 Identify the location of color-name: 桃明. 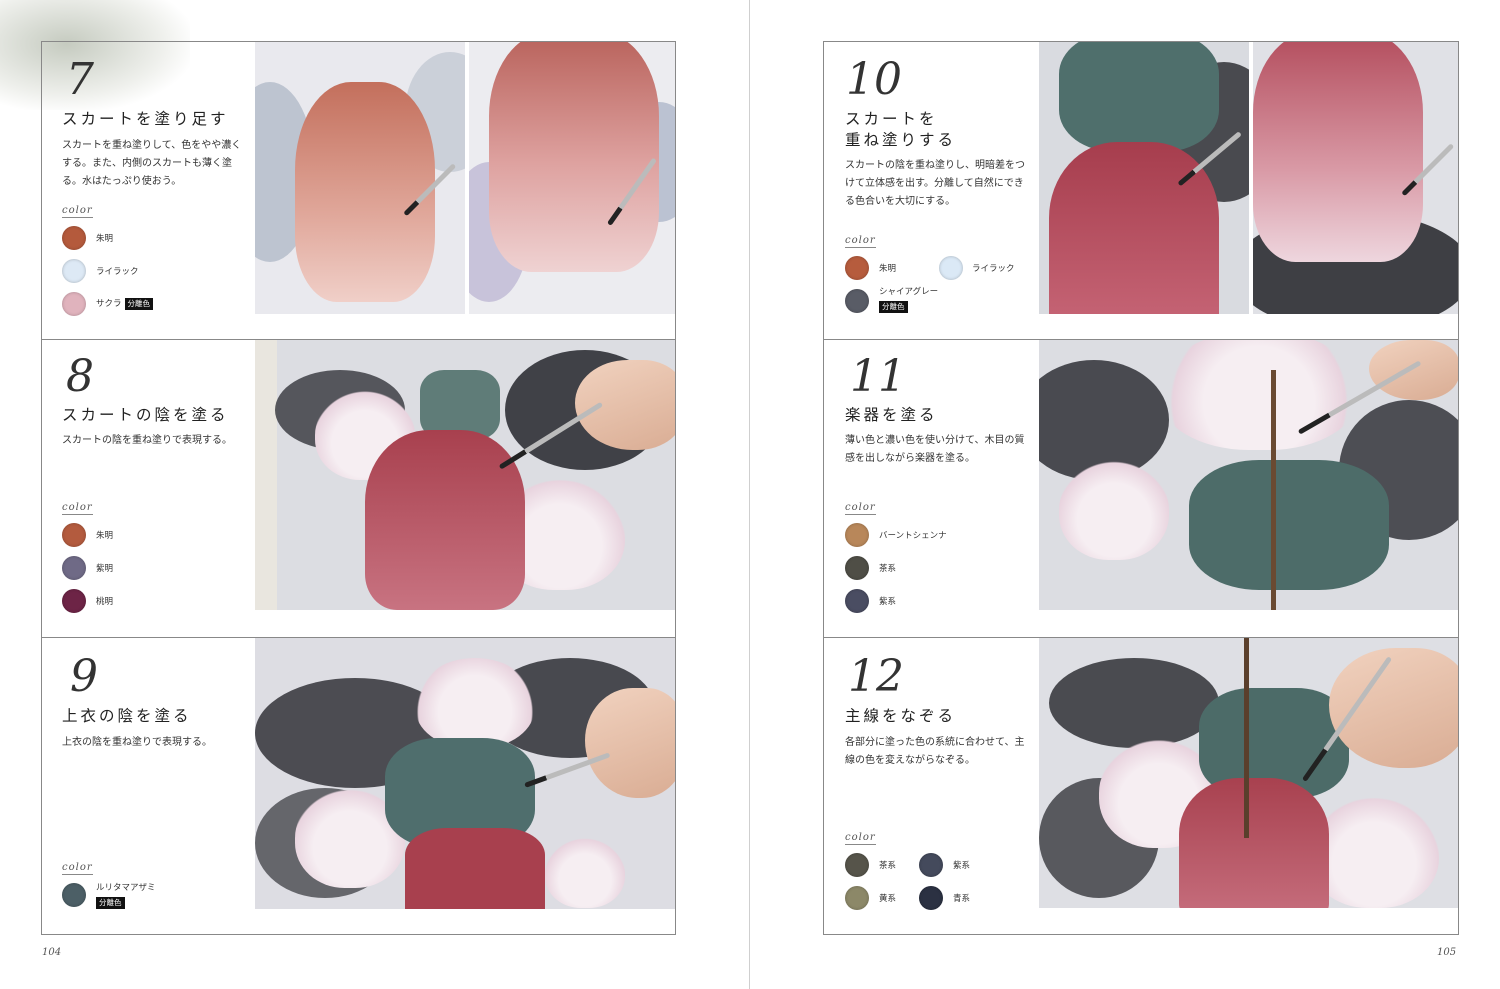
(105, 602).